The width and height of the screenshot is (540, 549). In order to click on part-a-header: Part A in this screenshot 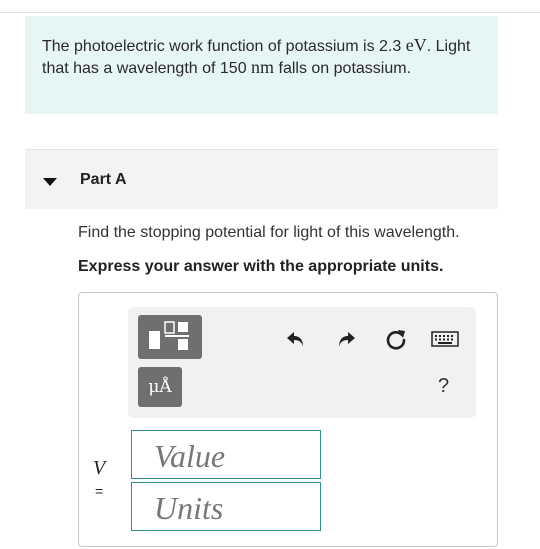, I will do `click(261, 179)`.